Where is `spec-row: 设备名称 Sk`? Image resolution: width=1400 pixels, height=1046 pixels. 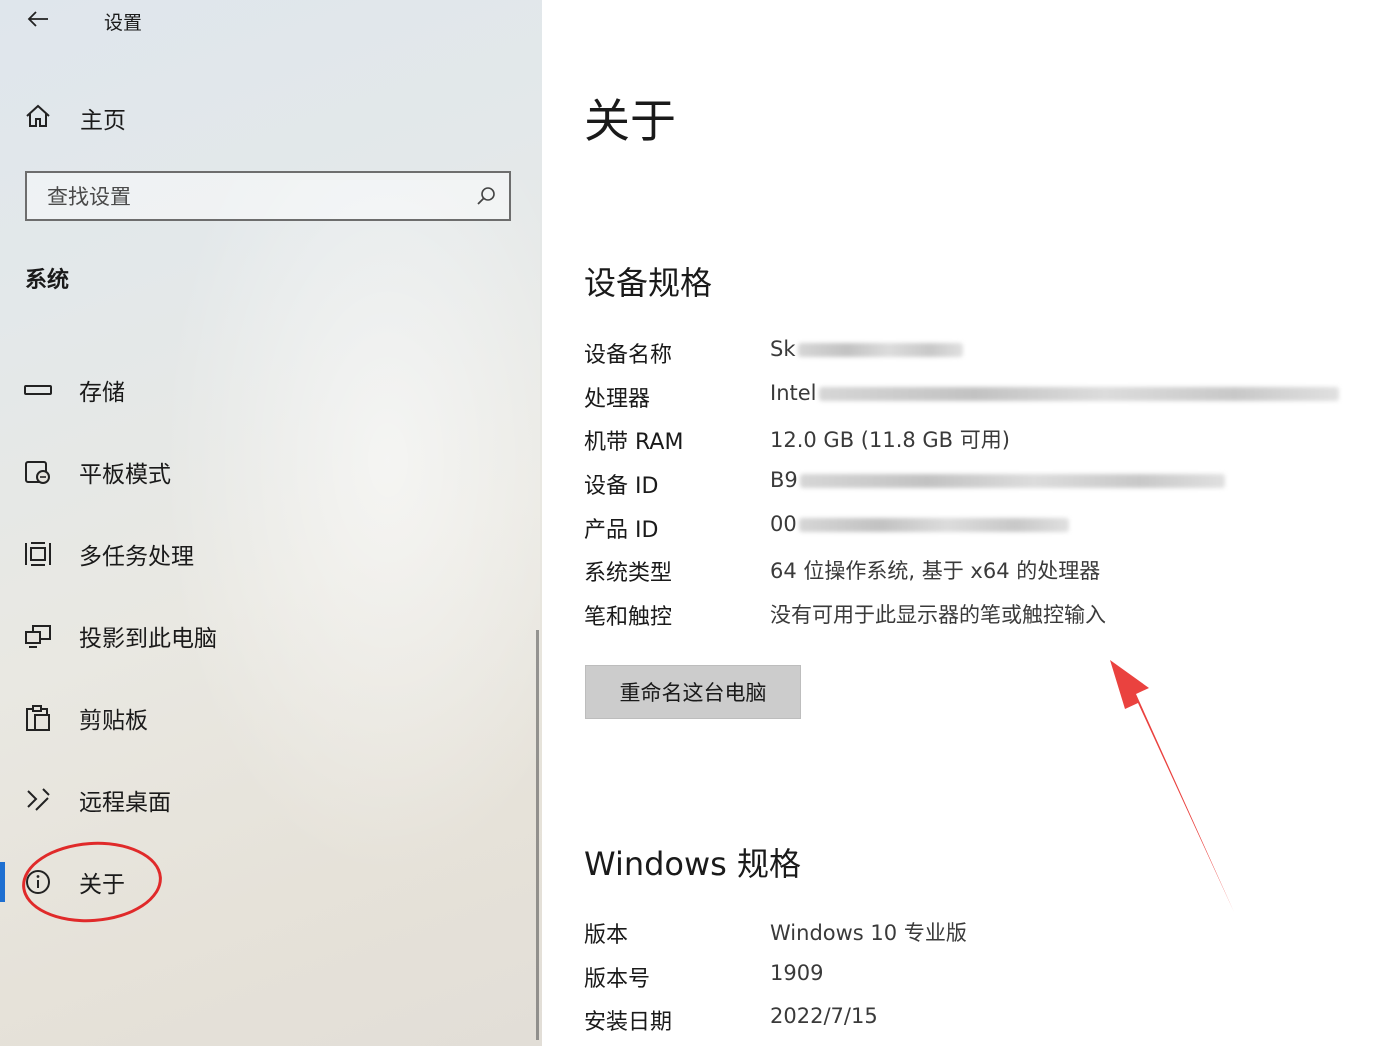 spec-row: 设备名称 Sk is located at coordinates (984, 353).